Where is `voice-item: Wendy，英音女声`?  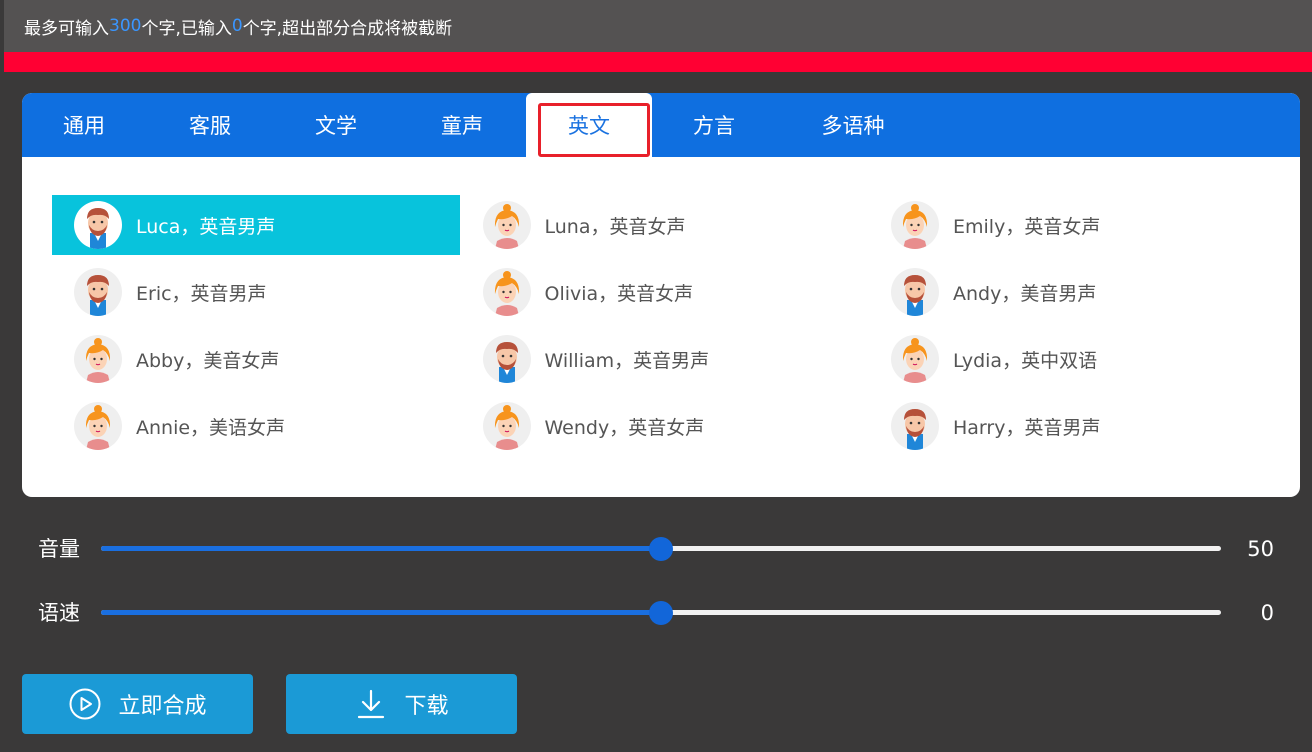
voice-item: Wendy，英音女声 is located at coordinates (665, 426).